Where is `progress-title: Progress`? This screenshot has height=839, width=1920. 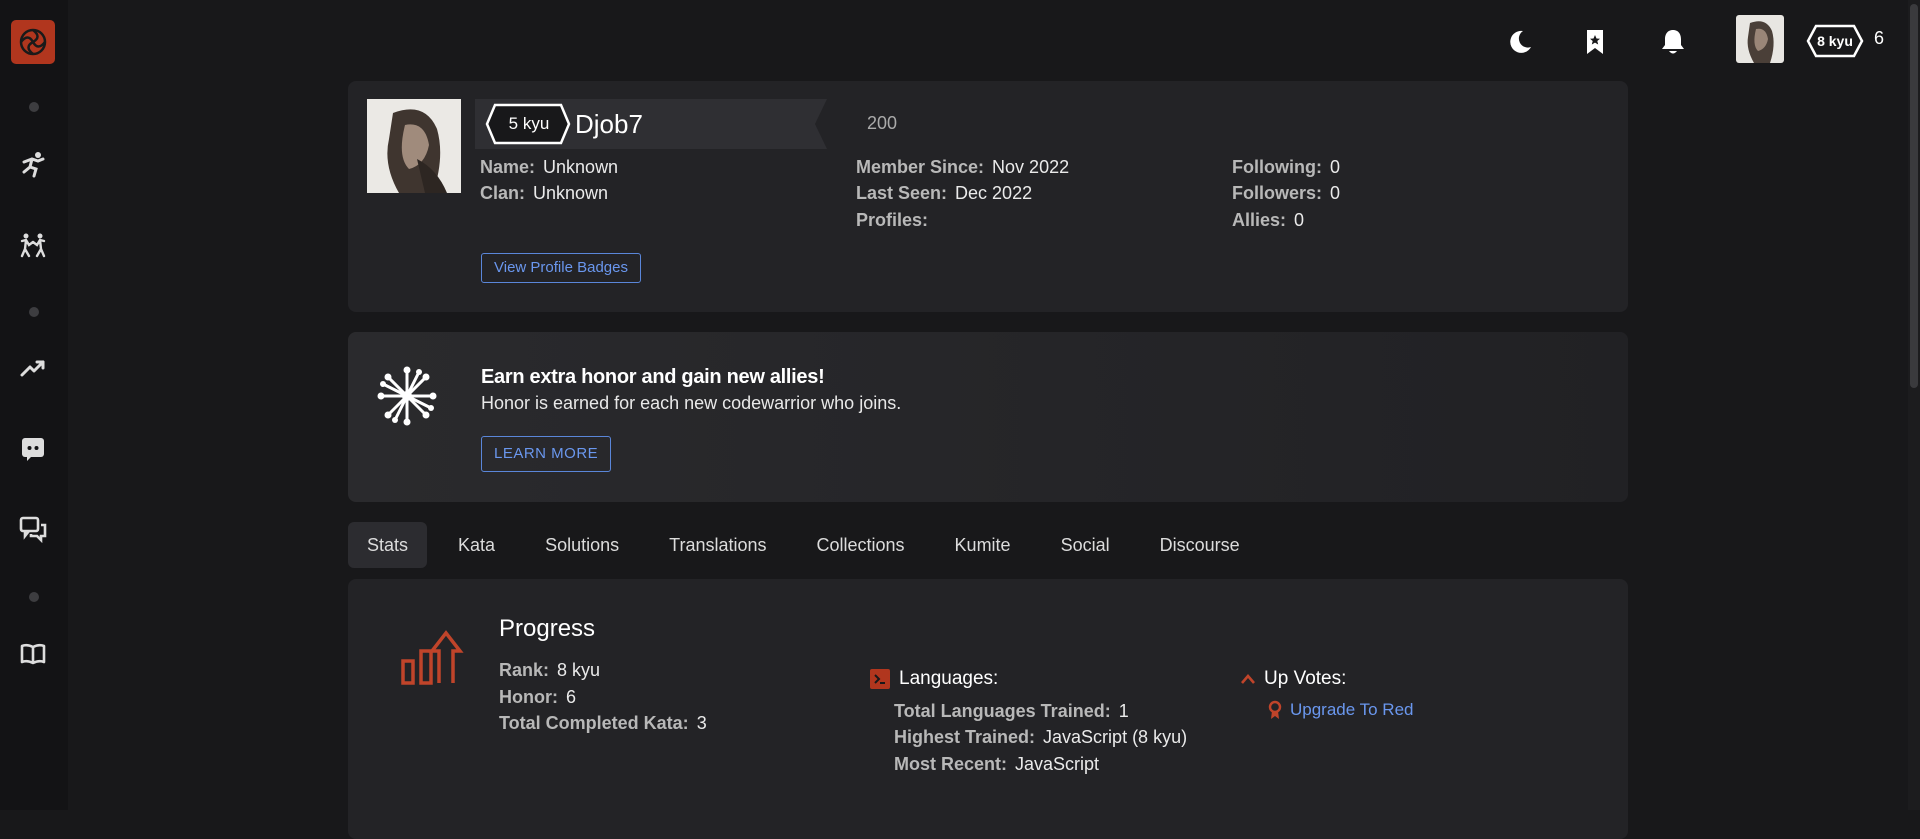
progress-title: Progress is located at coordinates (547, 628).